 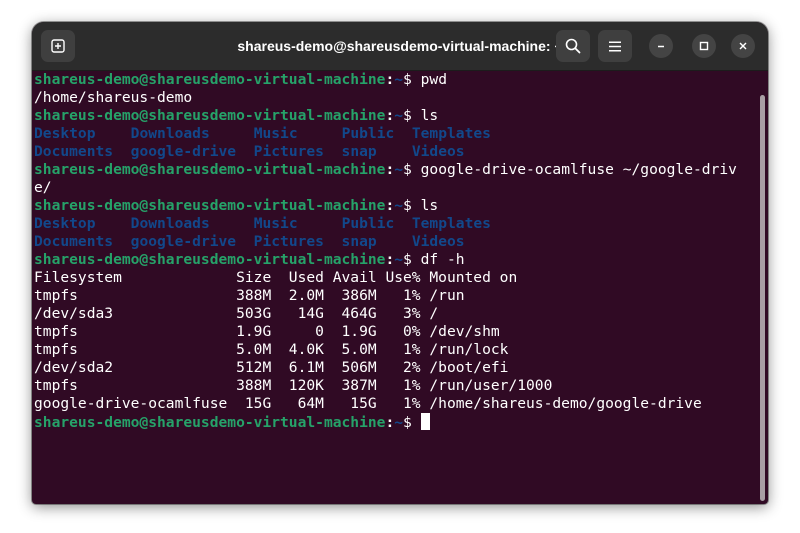 What do you see at coordinates (271, 367) in the screenshot?
I see `df-row: /dev/sda2 512M 6.1M 506M 2% /boot/efi` at bounding box center [271, 367].